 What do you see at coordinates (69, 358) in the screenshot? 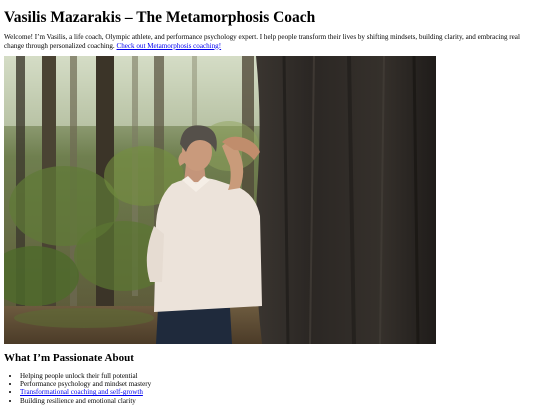
I see `passions-heading: What I’m Passionate About` at bounding box center [69, 358].